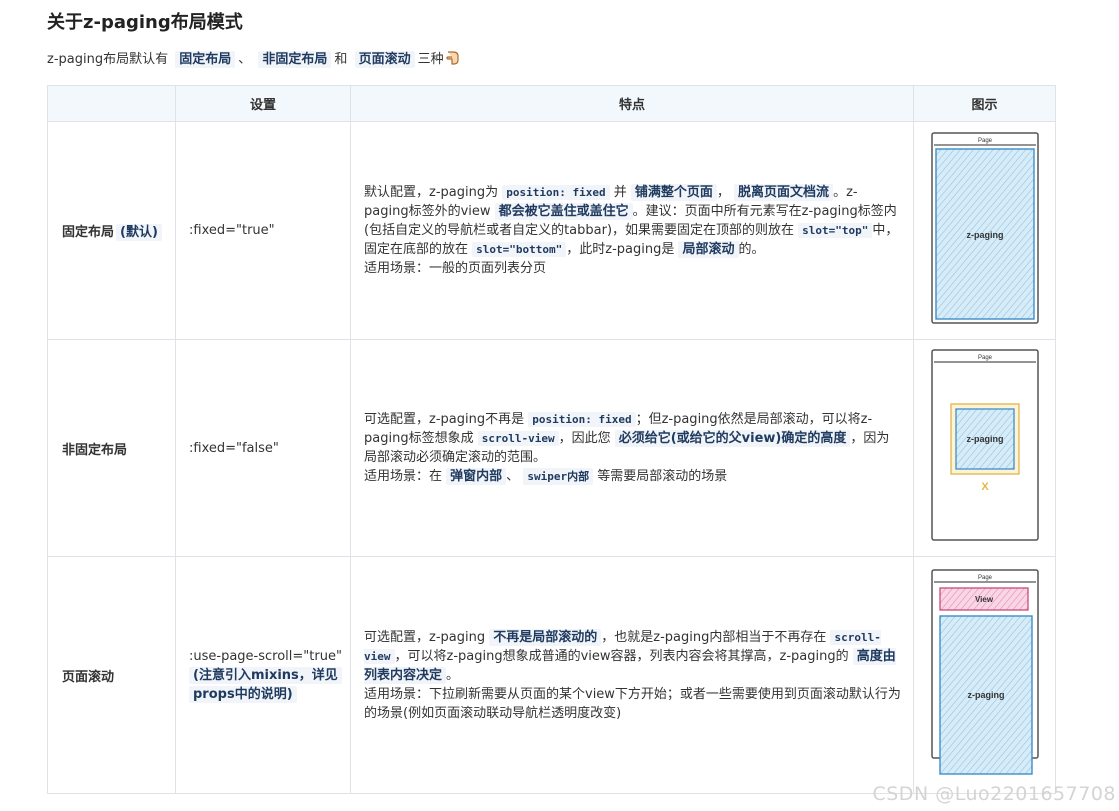  Describe the element at coordinates (88, 232) in the screenshot. I see `mode-name: 固定布局` at that location.